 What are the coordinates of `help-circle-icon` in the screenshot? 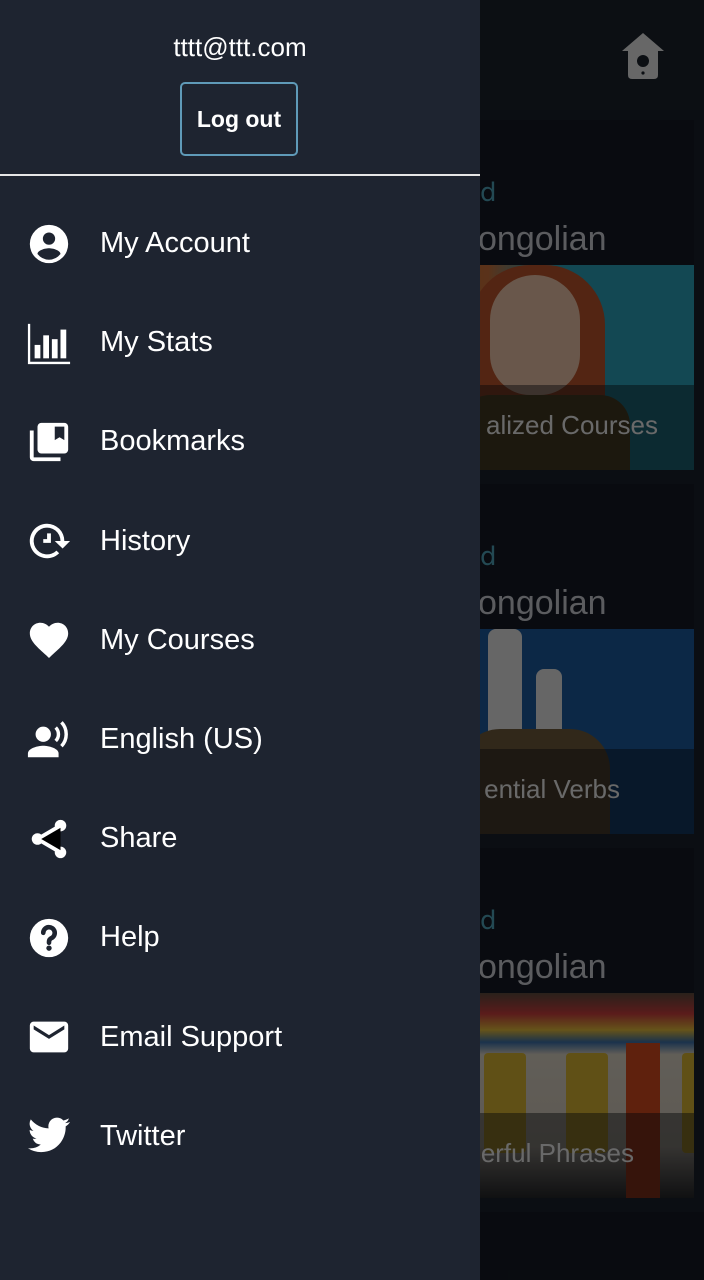 It's located at (49, 938).